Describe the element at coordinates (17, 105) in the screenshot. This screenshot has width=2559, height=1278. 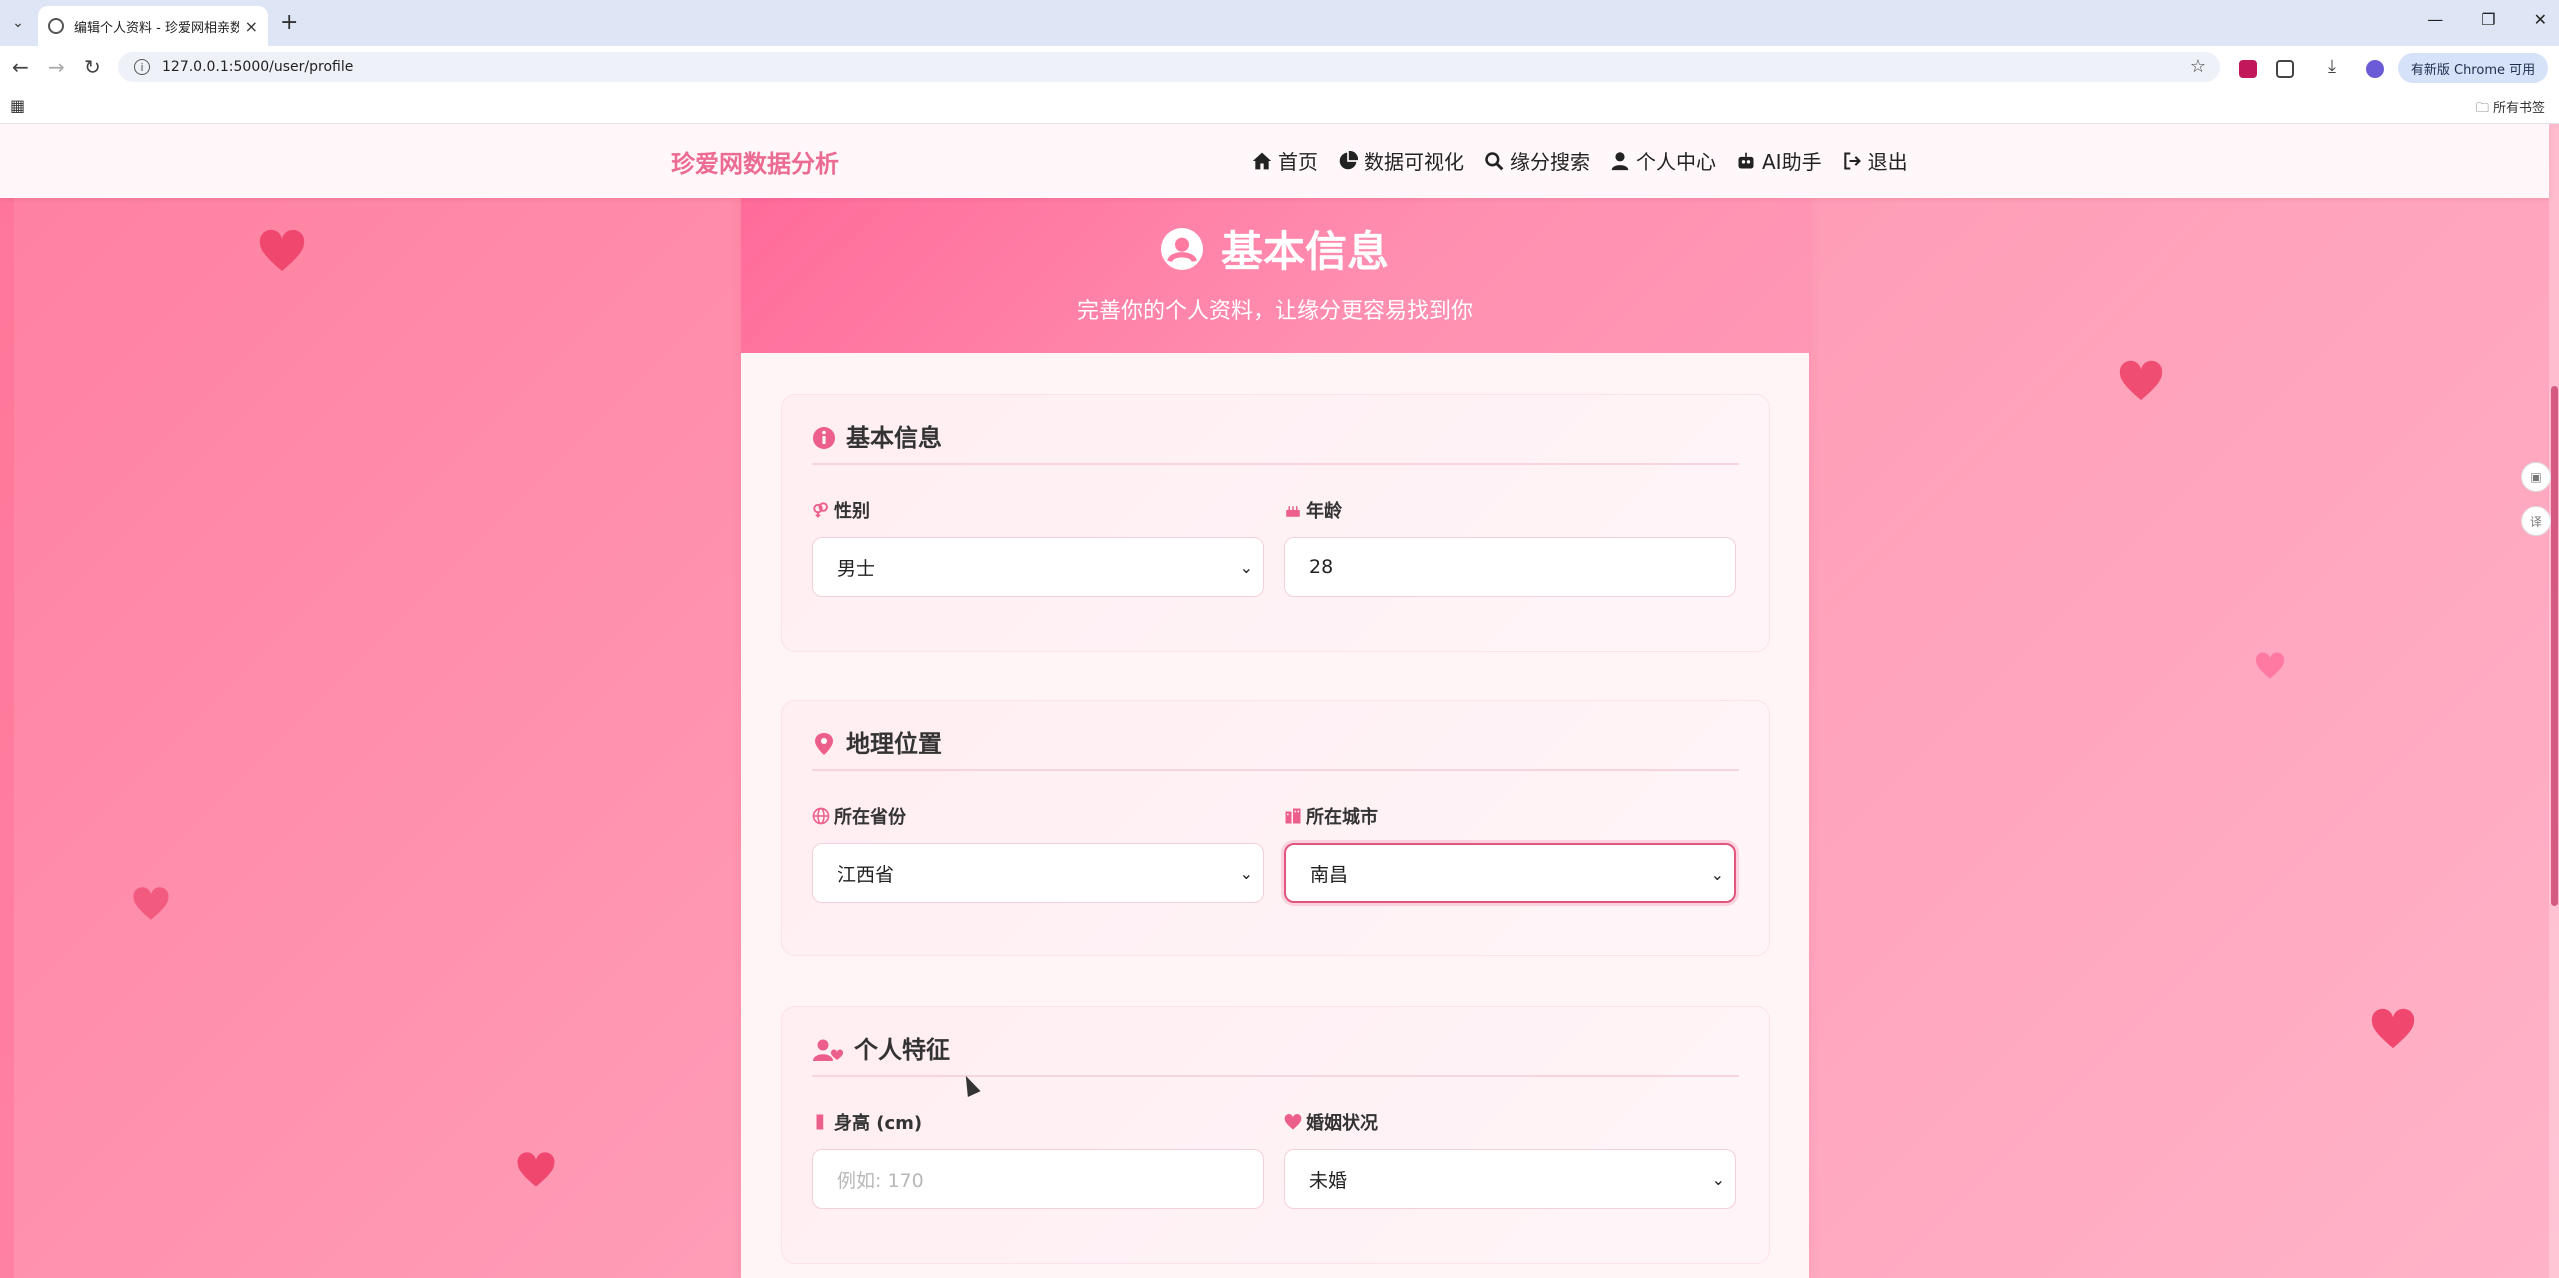
I see `apps-grid-icon: ▦` at that location.